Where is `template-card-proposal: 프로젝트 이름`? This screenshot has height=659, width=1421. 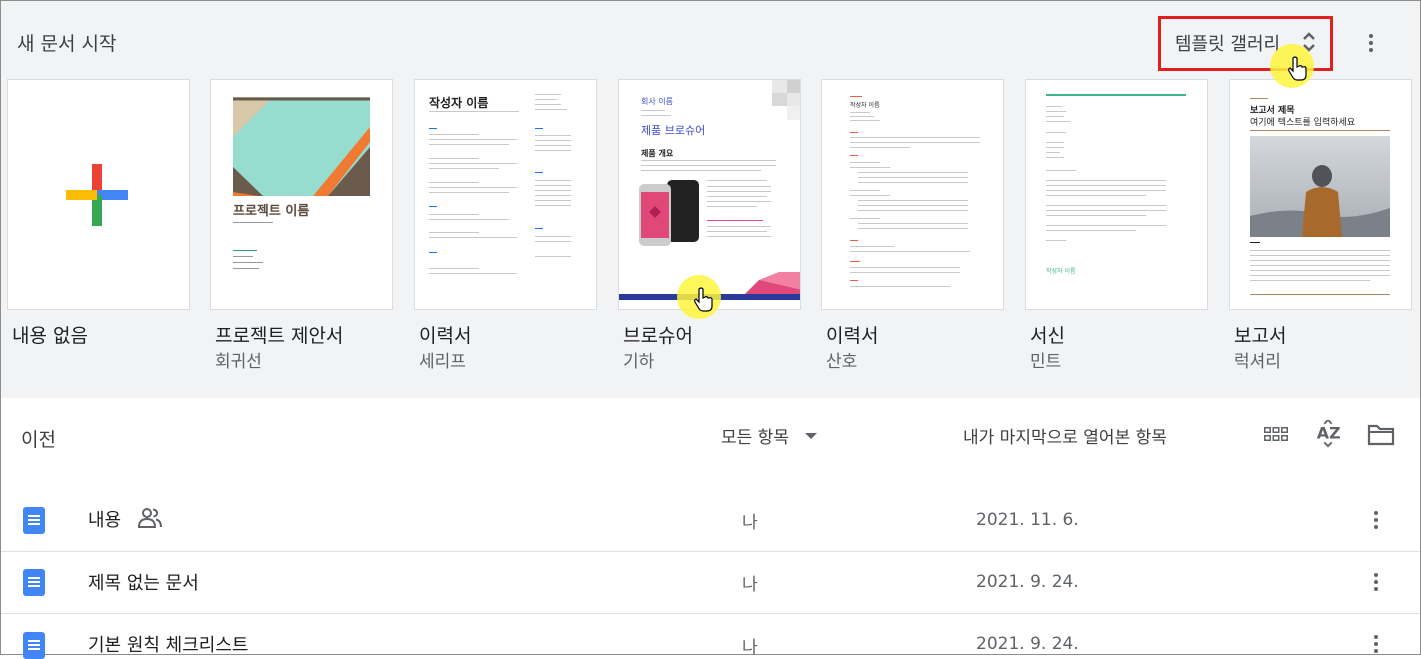
template-card-proposal: 프로젝트 이름 is located at coordinates (301, 194).